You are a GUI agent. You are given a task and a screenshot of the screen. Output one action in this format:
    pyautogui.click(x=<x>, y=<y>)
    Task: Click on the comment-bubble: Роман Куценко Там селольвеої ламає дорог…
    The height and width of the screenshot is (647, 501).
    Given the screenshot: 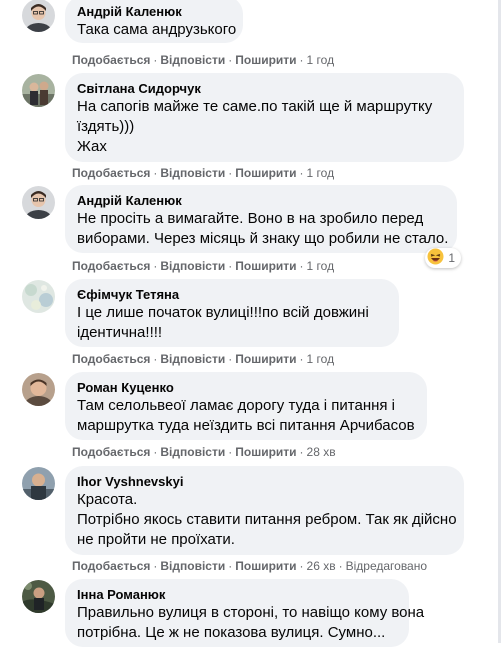 What is the action you would take?
    pyautogui.click(x=246, y=406)
    